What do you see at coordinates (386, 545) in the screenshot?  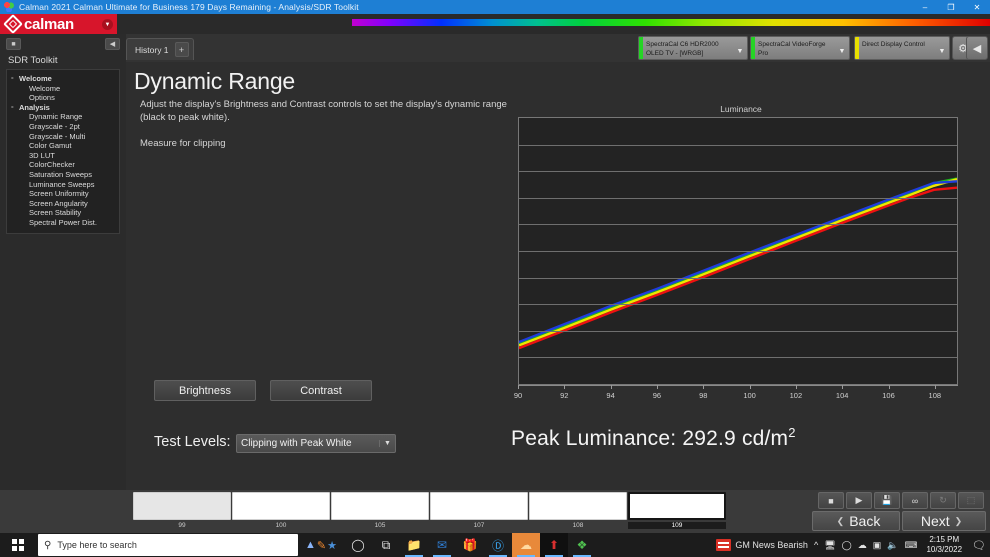 I see `task-view-icon: ⧉` at bounding box center [386, 545].